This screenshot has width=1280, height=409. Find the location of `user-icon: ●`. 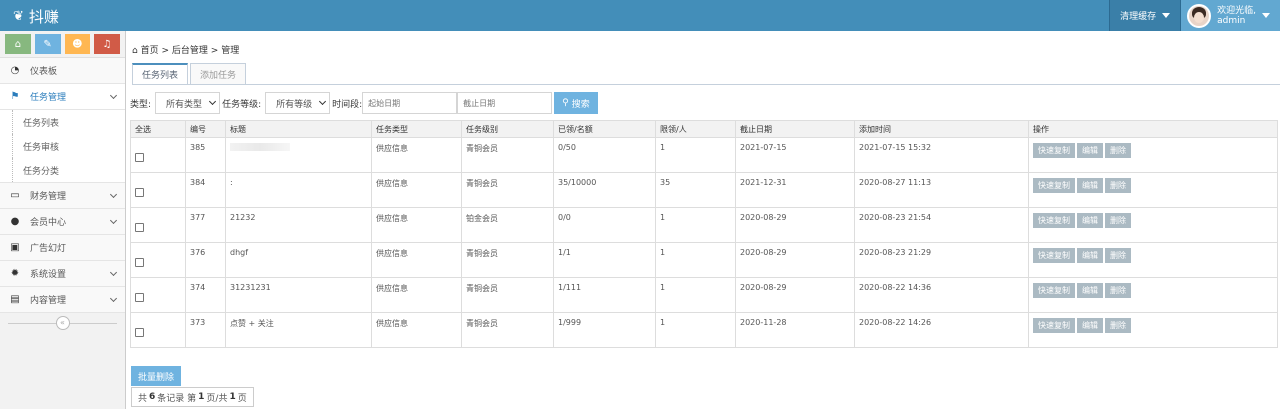

user-icon: ● is located at coordinates (15, 221).